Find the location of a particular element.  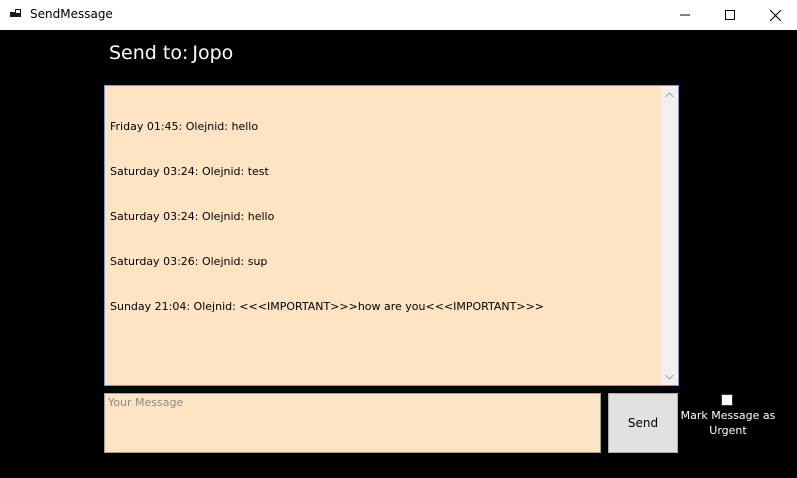

chevron-up-icon is located at coordinates (669, 94).